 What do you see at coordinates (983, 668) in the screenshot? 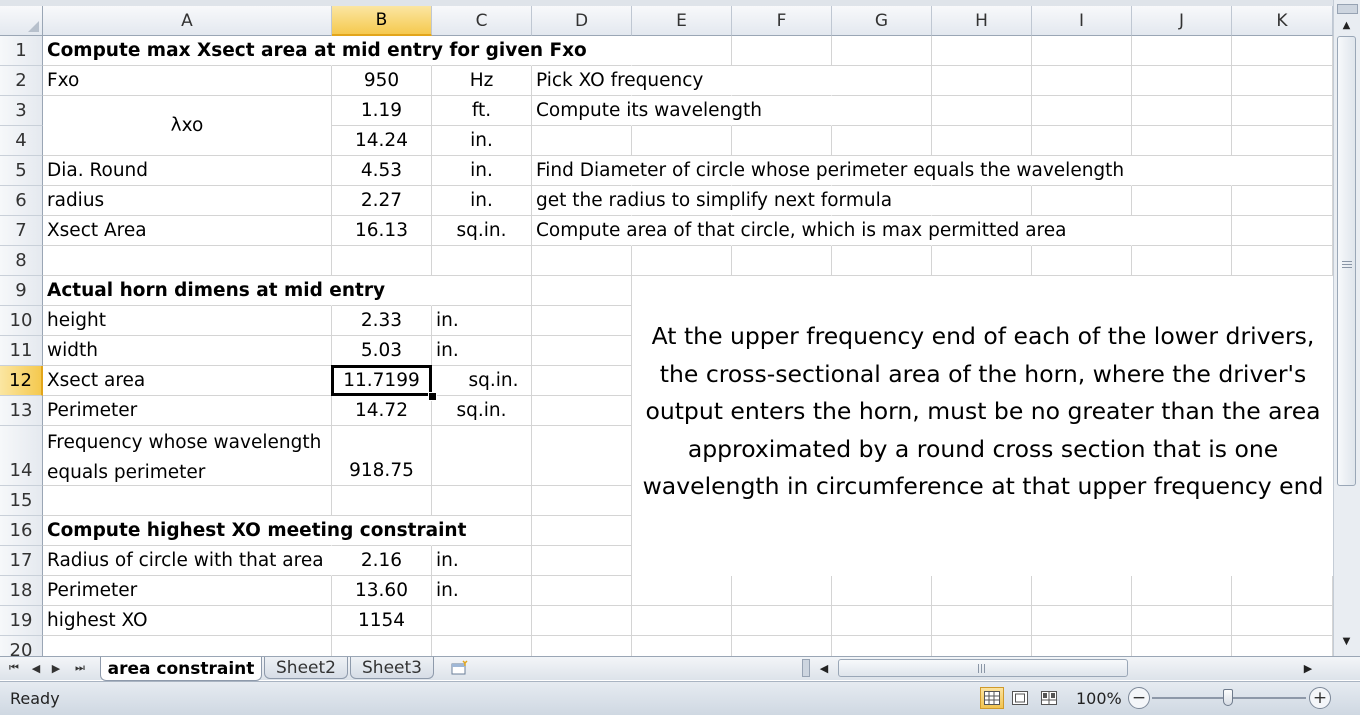
I see `horizontal-scroll-thumb` at bounding box center [983, 668].